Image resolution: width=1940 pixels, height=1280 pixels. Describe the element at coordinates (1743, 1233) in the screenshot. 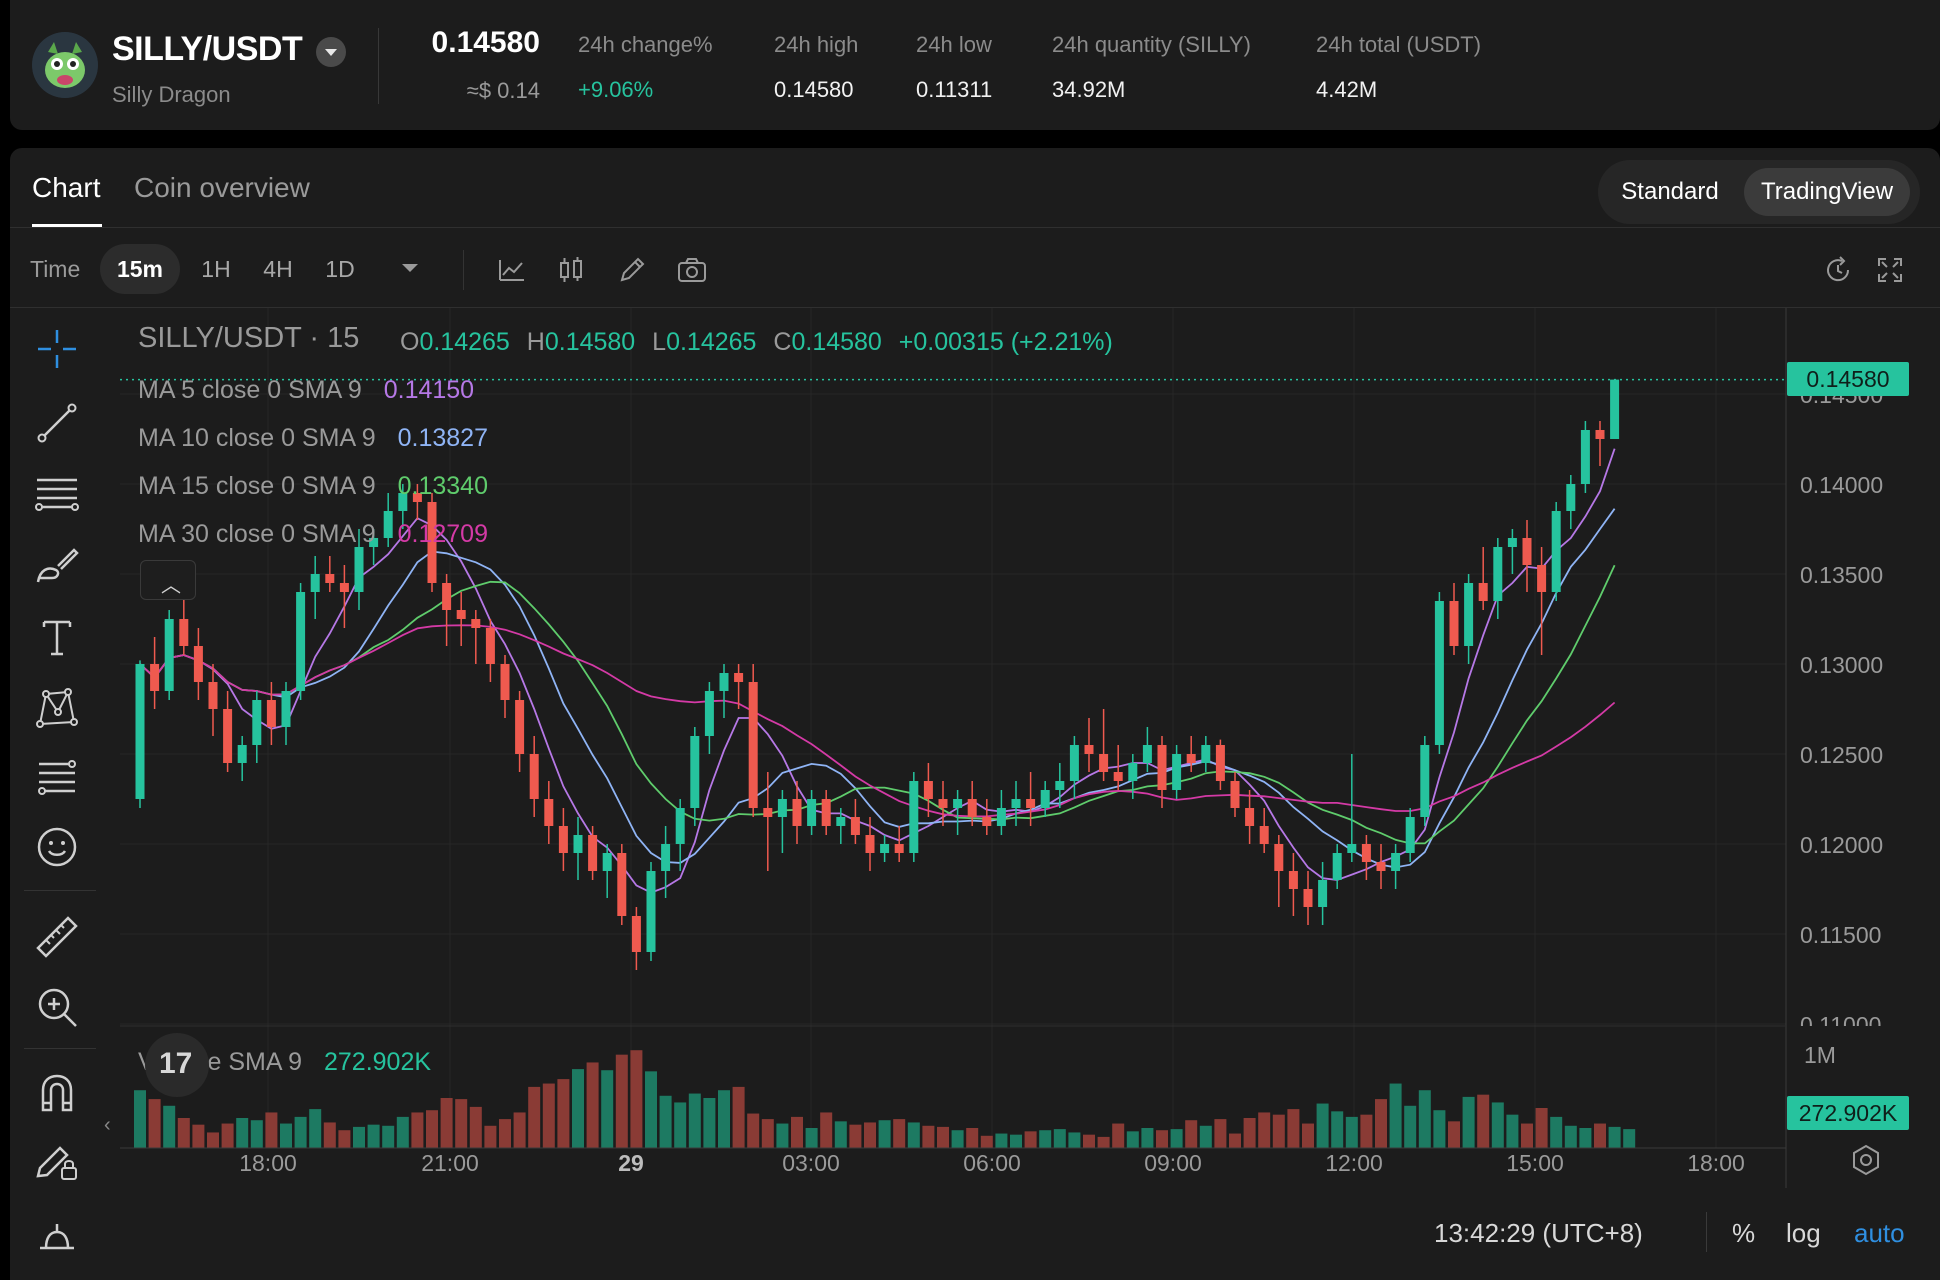

I see `percent-scale-toggle: %` at that location.